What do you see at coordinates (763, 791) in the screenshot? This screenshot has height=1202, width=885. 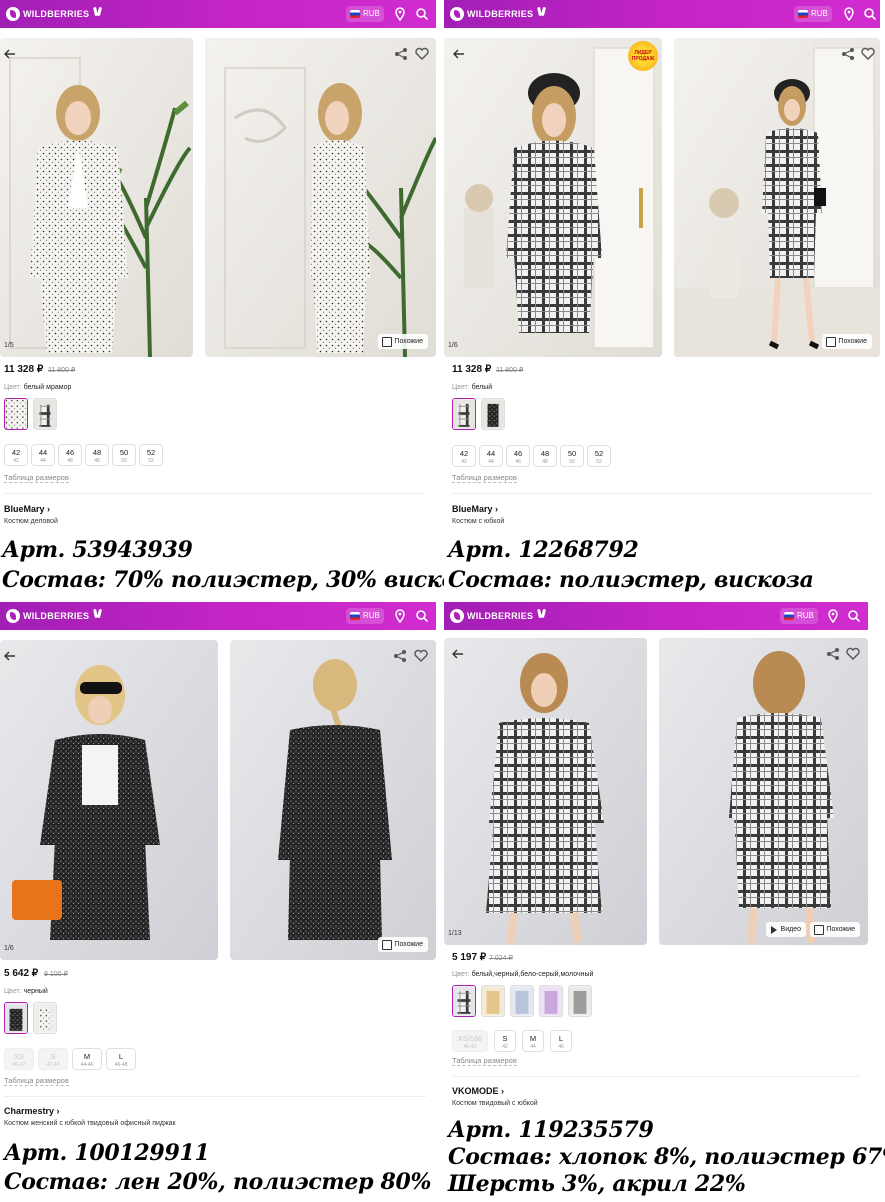 I see `product-photo-2: Видео Похожие` at bounding box center [763, 791].